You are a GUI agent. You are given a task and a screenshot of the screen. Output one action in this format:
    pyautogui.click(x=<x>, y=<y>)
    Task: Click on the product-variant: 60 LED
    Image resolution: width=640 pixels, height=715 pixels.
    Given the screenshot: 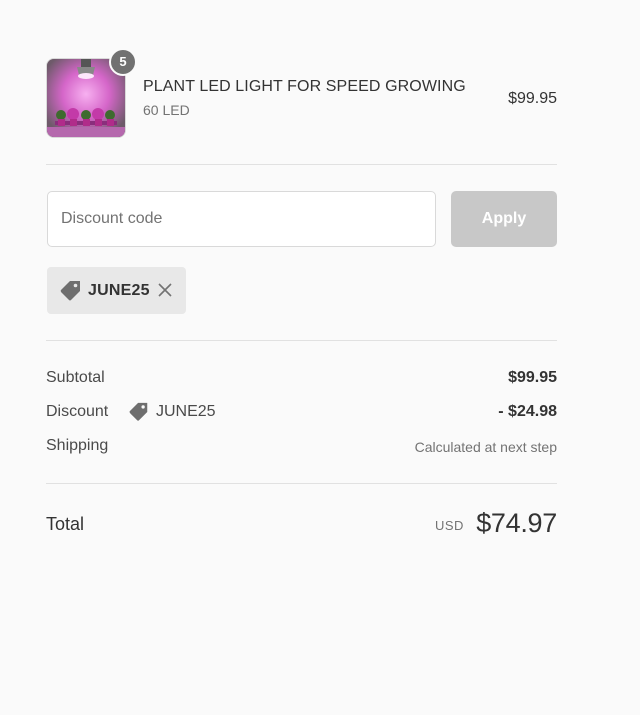 What is the action you would take?
    pyautogui.click(x=166, y=110)
    